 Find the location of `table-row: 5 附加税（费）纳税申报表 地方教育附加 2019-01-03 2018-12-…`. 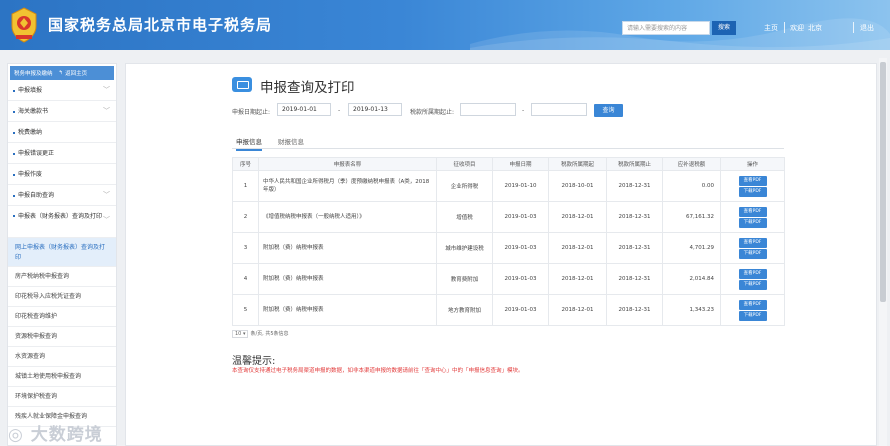

table-row: 5 附加税（费）纳税申报表 地方教育附加 2019-01-03 2018-12-… is located at coordinates (508, 310).